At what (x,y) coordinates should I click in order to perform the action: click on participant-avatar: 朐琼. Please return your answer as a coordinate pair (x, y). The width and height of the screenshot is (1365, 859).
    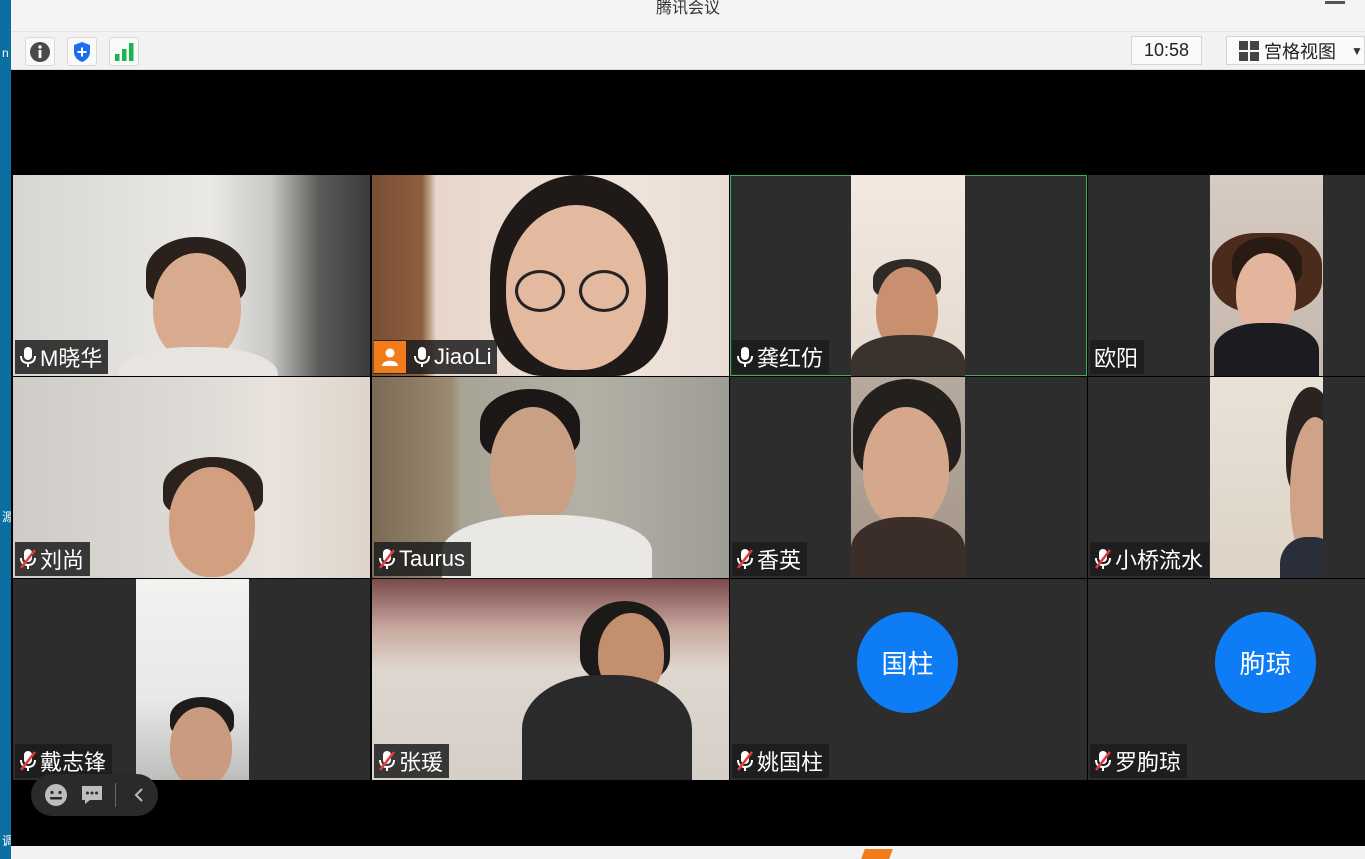
    Looking at the image, I should click on (1265, 662).